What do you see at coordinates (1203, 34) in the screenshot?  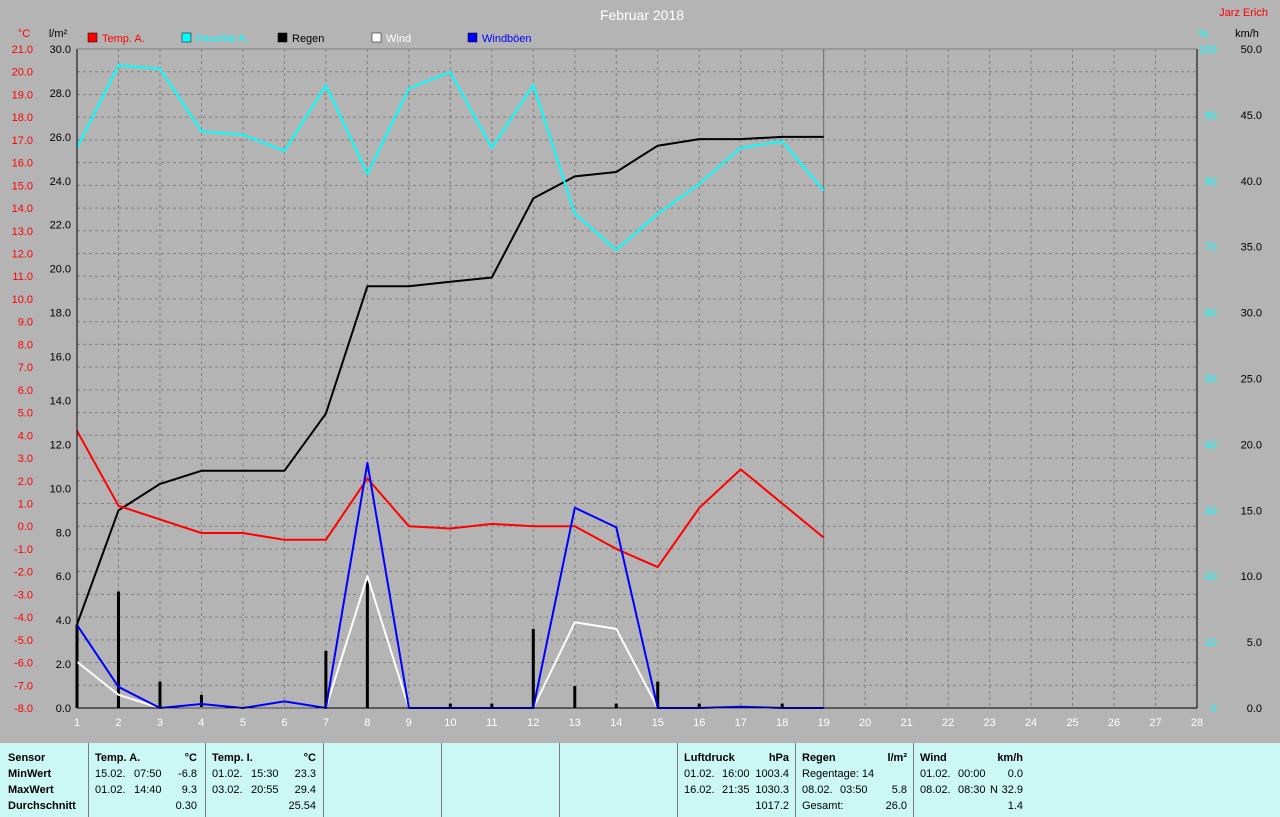 I see `humidity-unit-label: %` at bounding box center [1203, 34].